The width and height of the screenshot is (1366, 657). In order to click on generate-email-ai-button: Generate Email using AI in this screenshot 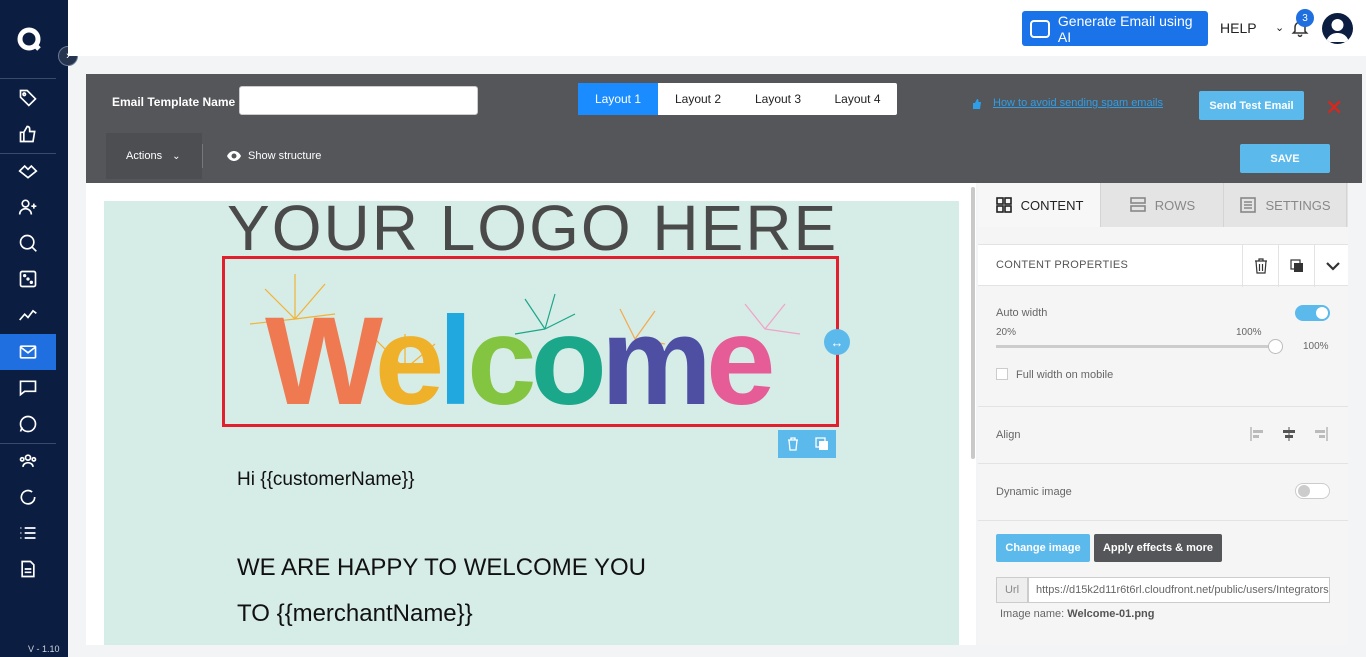, I will do `click(1115, 28)`.